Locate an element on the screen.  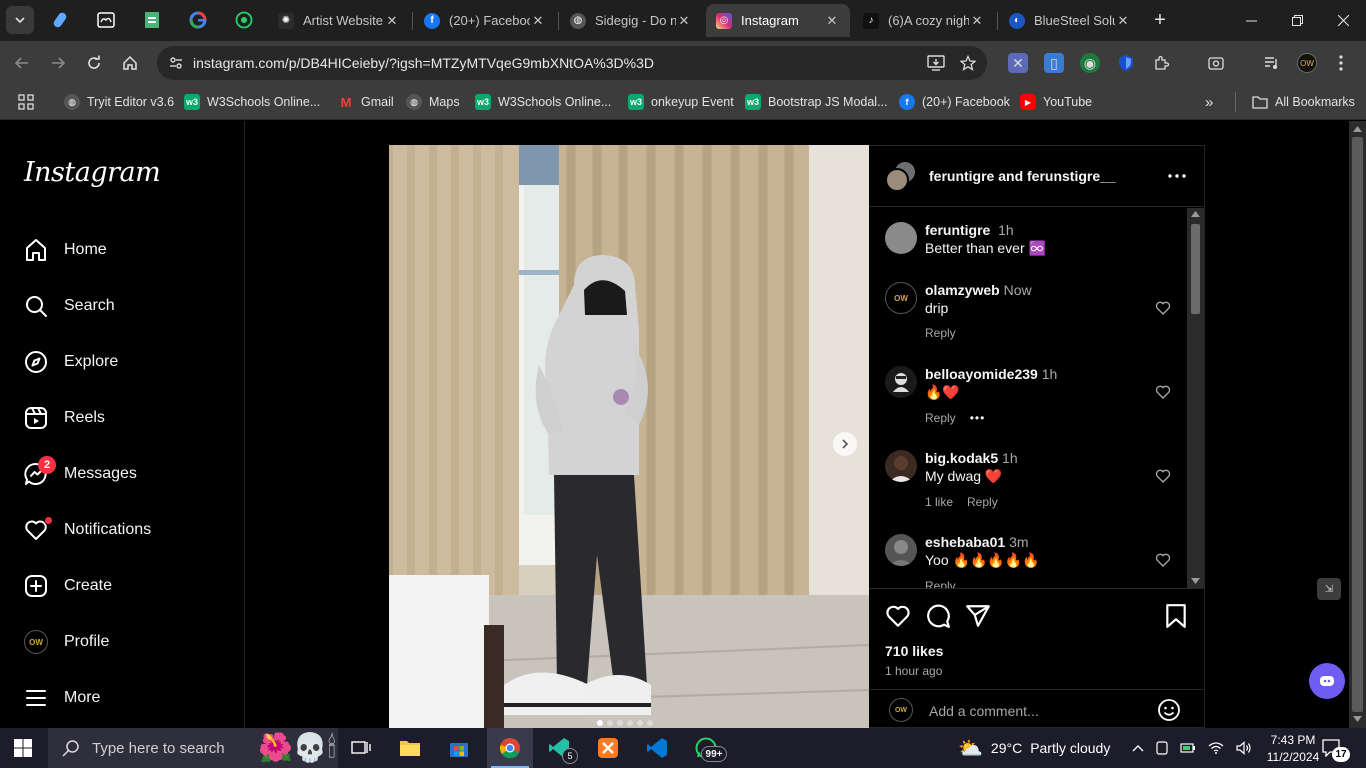
nav-home: Home is located at coordinates (122, 250).